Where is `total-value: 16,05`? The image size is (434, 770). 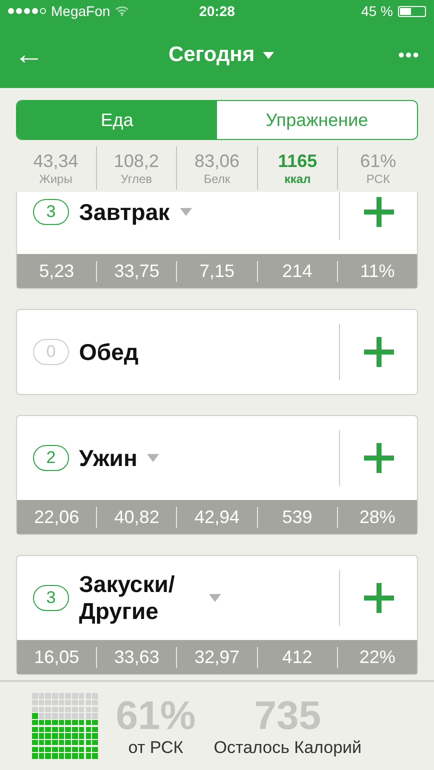
total-value: 16,05 is located at coordinates (56, 657).